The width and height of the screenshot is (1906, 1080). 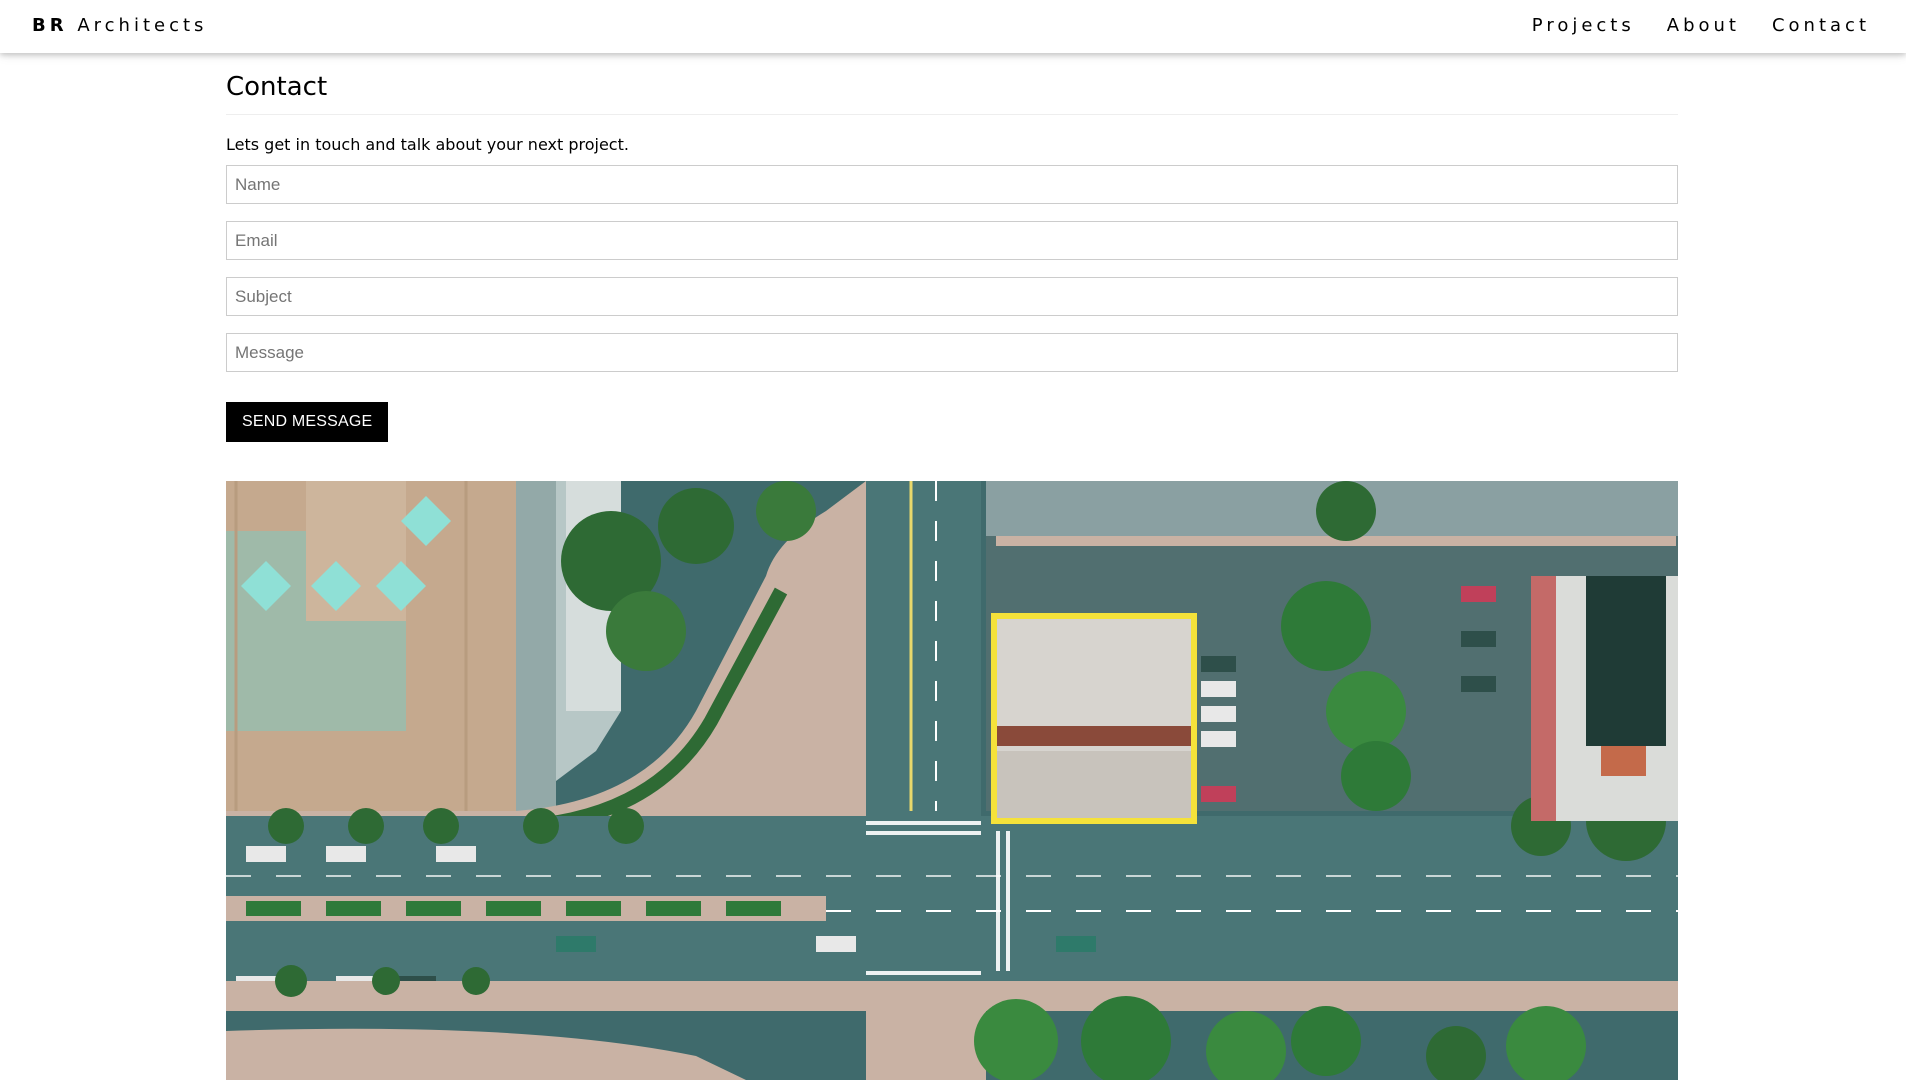 What do you see at coordinates (1703, 25) in the screenshot?
I see `nav-link-about: About` at bounding box center [1703, 25].